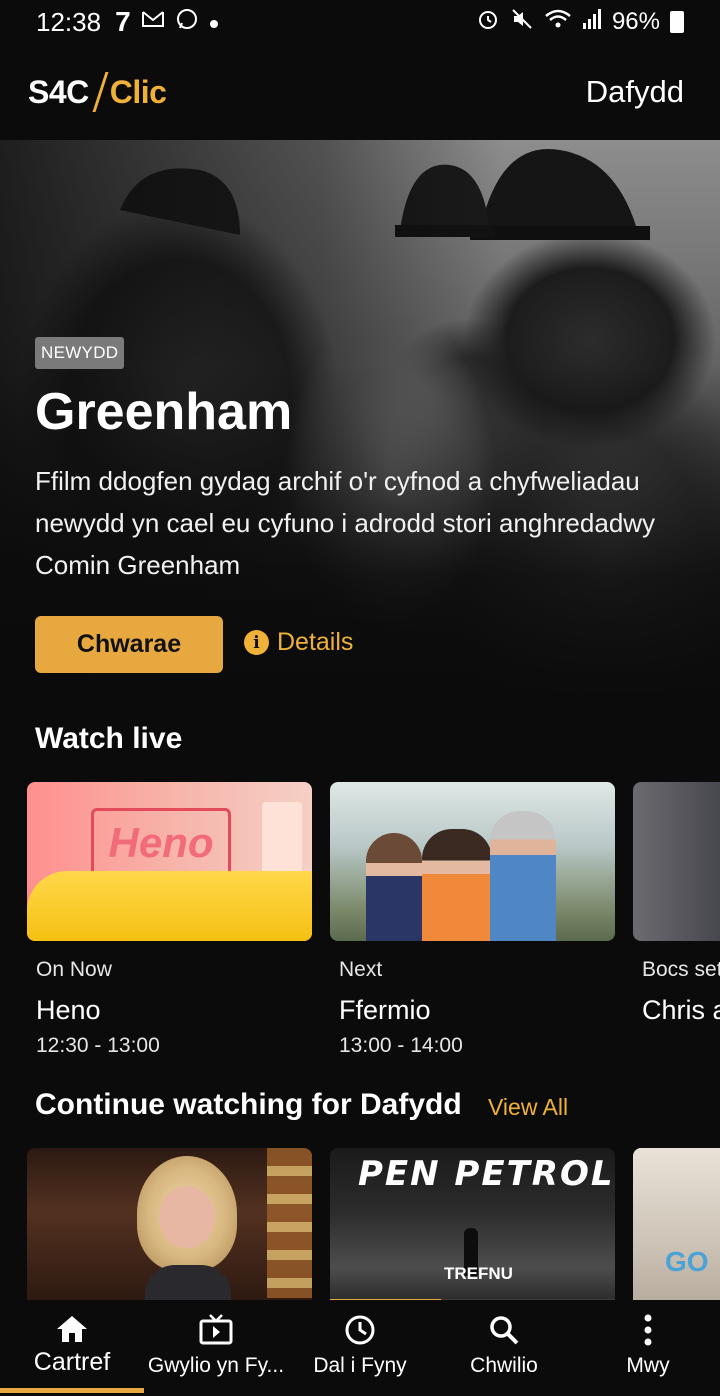 This screenshot has height=1396, width=720. I want to click on continue-watching-row: PEN PETROL TREFNU GO, so click(373, 1227).